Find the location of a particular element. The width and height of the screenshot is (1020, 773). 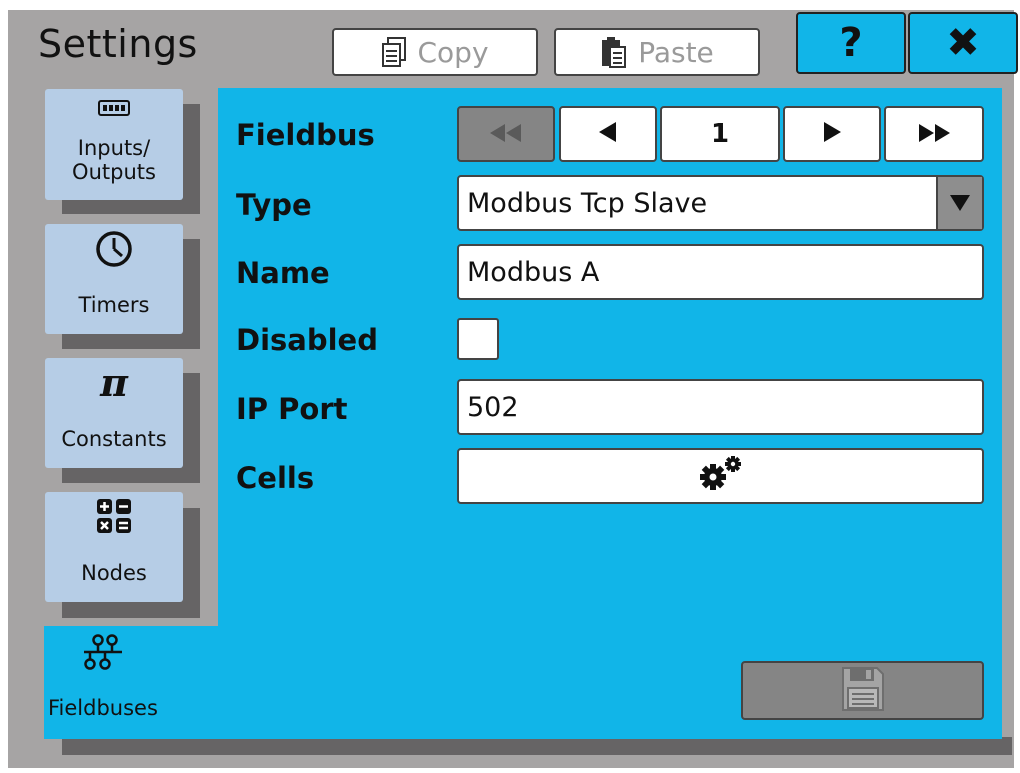

sidebar-item-fieldbuses: Fieldbuses is located at coordinates (139, 682).